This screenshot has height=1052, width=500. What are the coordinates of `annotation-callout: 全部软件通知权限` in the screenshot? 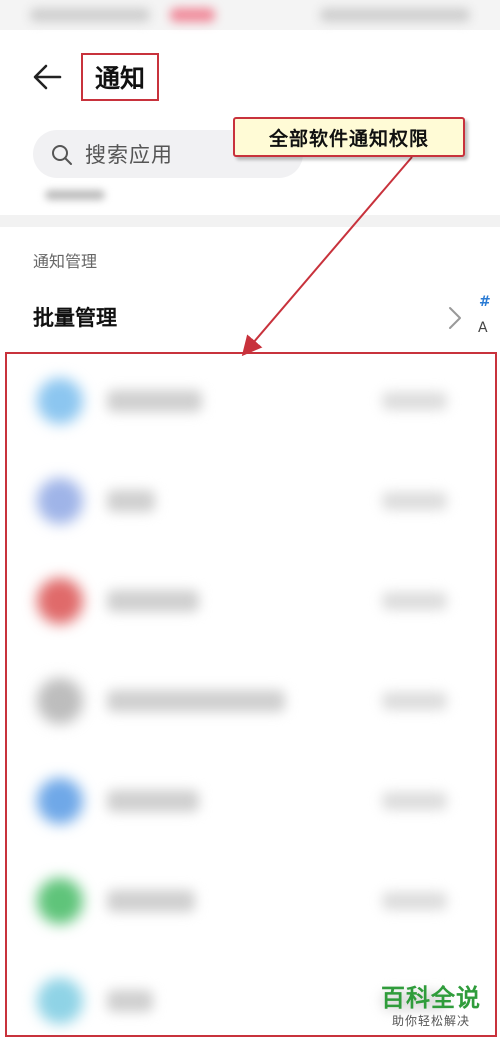 It's located at (349, 137).